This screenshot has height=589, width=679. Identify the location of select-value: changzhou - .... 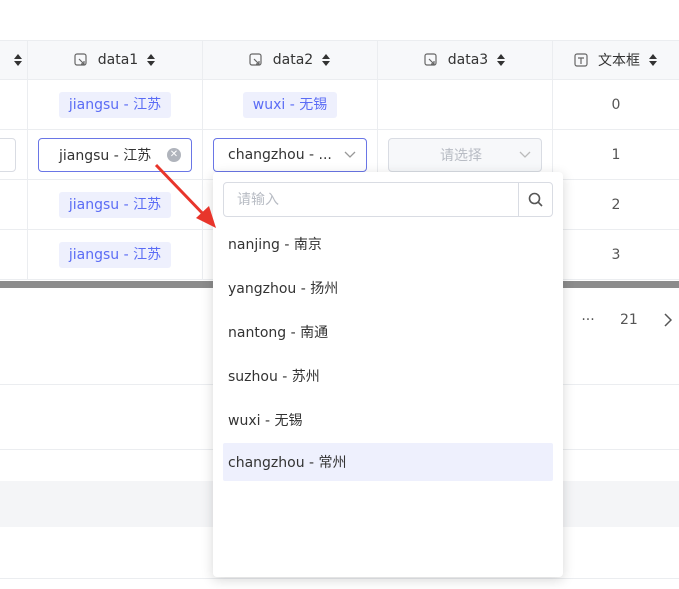
(280, 154).